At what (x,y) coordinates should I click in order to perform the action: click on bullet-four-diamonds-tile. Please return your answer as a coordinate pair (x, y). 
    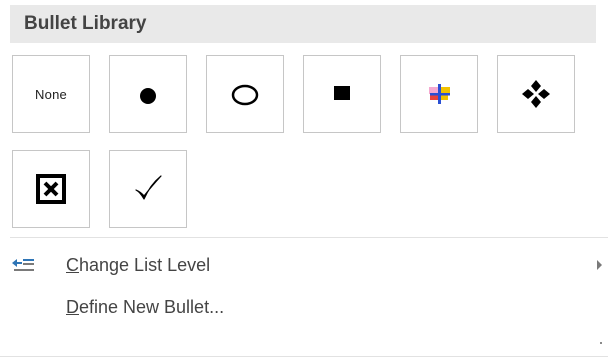
    Looking at the image, I should click on (536, 94).